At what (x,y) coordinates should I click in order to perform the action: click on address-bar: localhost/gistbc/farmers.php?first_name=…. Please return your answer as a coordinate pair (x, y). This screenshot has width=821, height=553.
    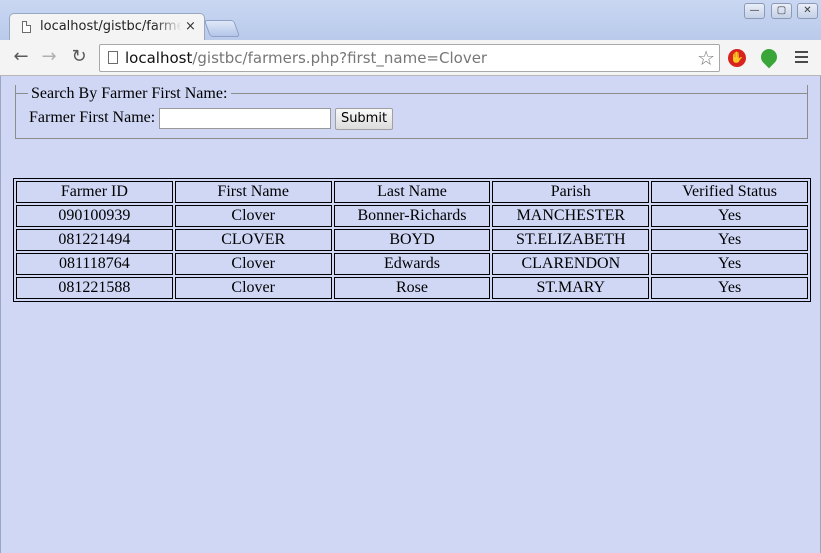
    Looking at the image, I should click on (409, 58).